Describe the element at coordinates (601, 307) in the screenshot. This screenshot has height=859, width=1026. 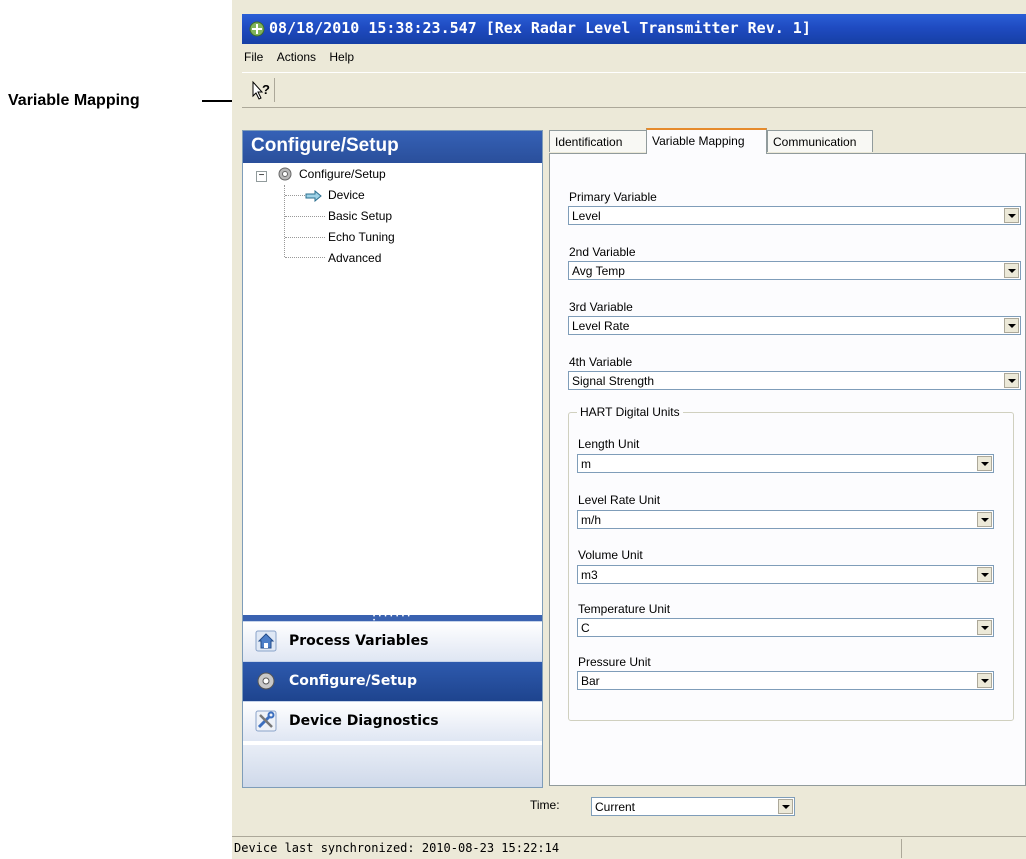
I see `third-variable-label: 3rd Variable` at that location.